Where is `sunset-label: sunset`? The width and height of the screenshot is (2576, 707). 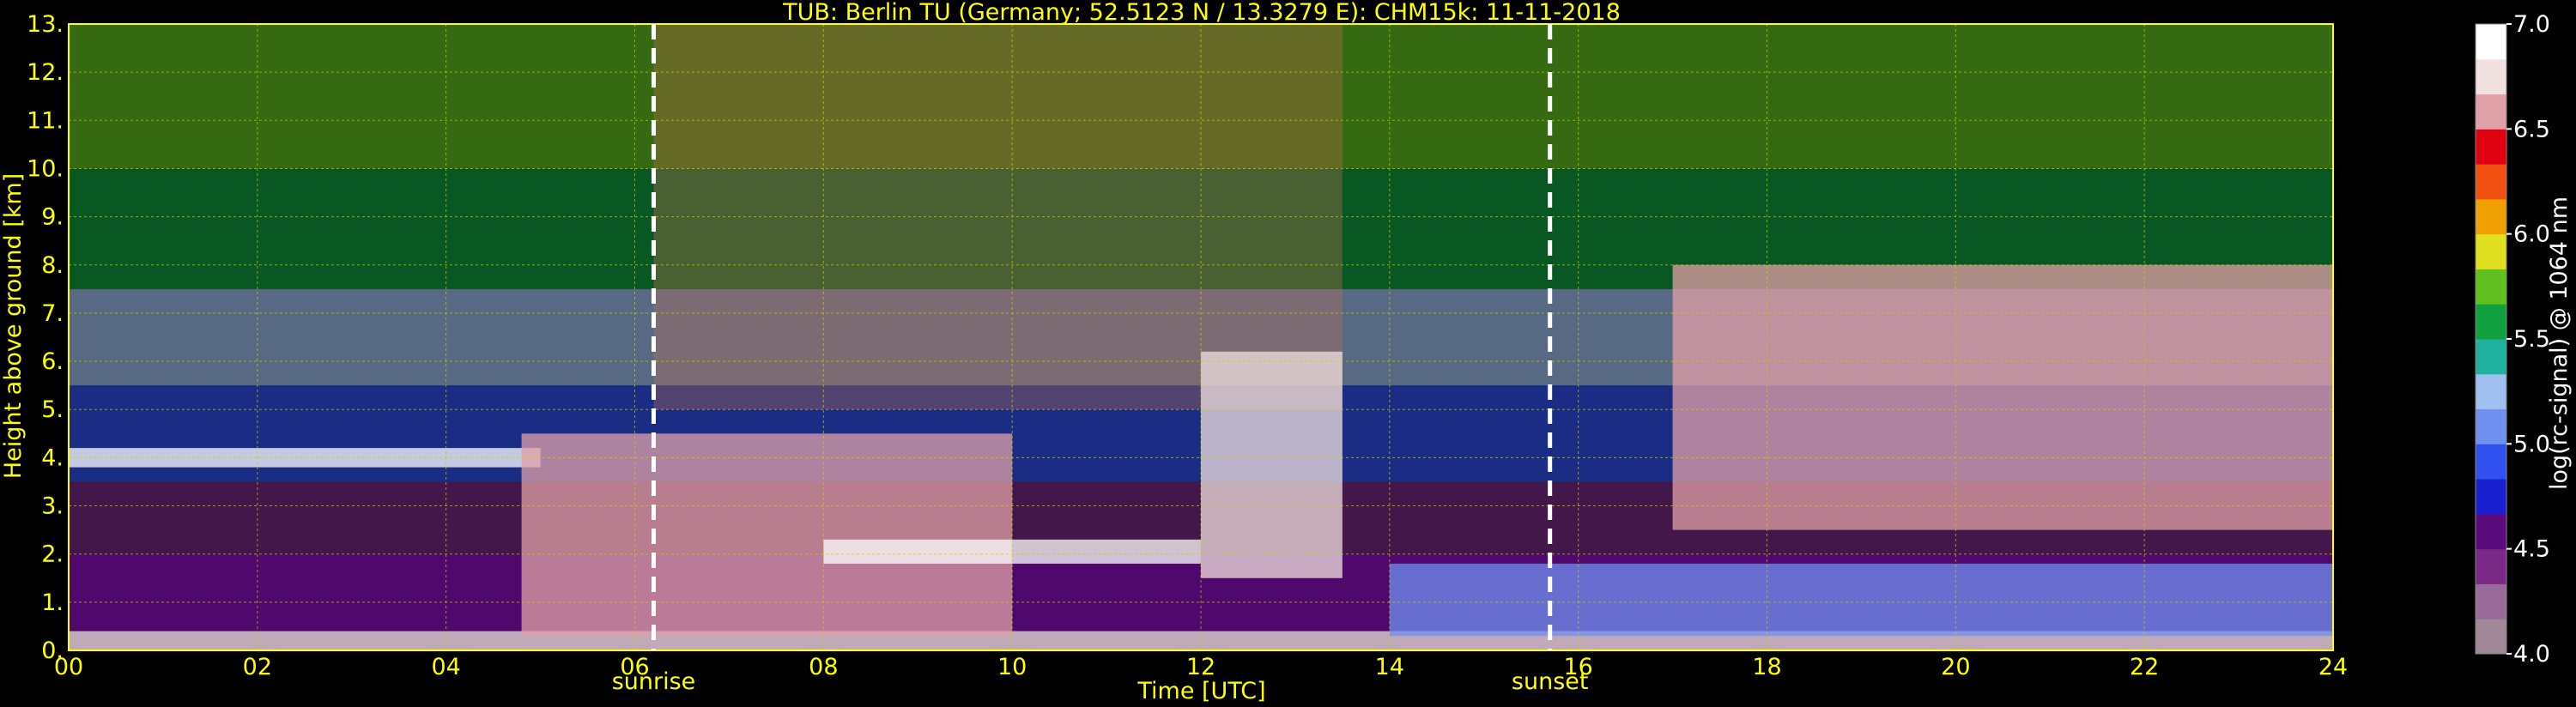 sunset-label: sunset is located at coordinates (1550, 681).